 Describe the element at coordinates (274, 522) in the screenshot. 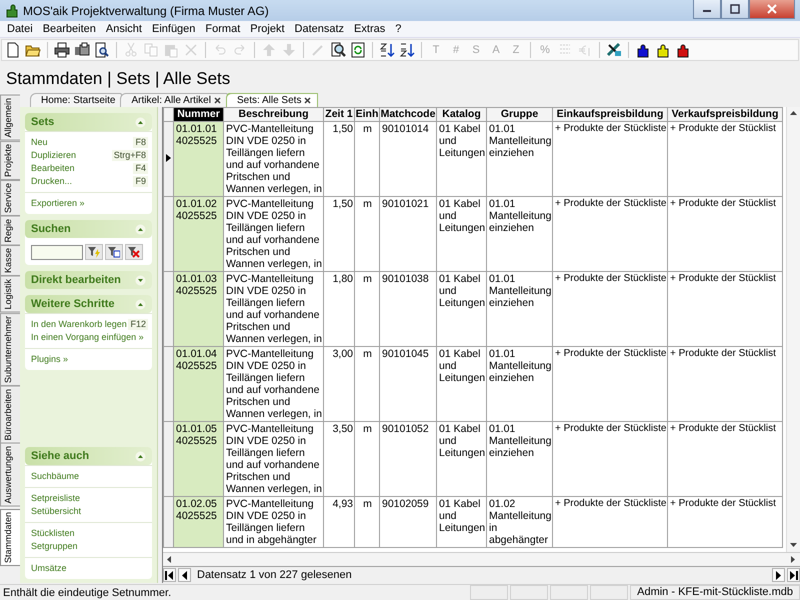

I see `table-cell: PVC-Mantelleitung DIN VDE 0250 in Teillängen liefern und in abgehängter` at that location.